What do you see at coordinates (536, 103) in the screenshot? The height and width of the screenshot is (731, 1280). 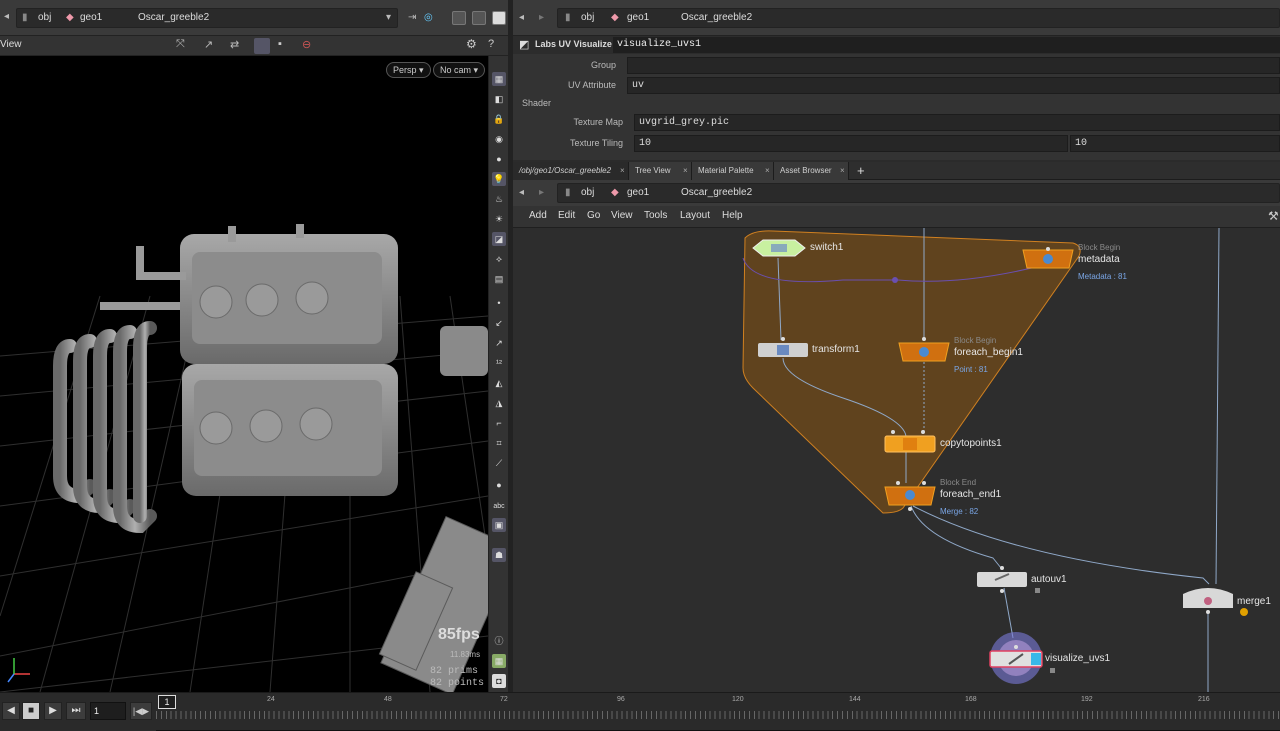 I see `shader-folder-label: Shader` at bounding box center [536, 103].